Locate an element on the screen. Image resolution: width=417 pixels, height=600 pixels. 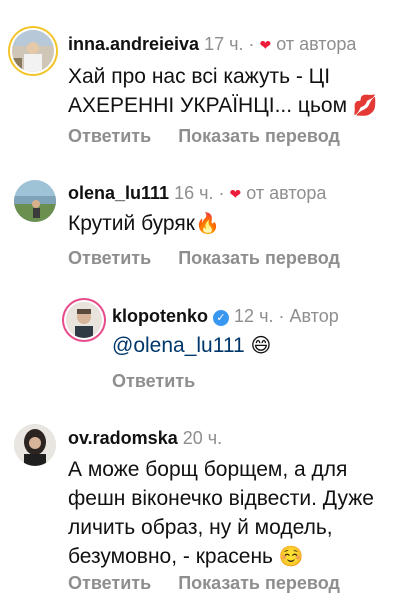
username: olena_lu111 is located at coordinates (118, 193).